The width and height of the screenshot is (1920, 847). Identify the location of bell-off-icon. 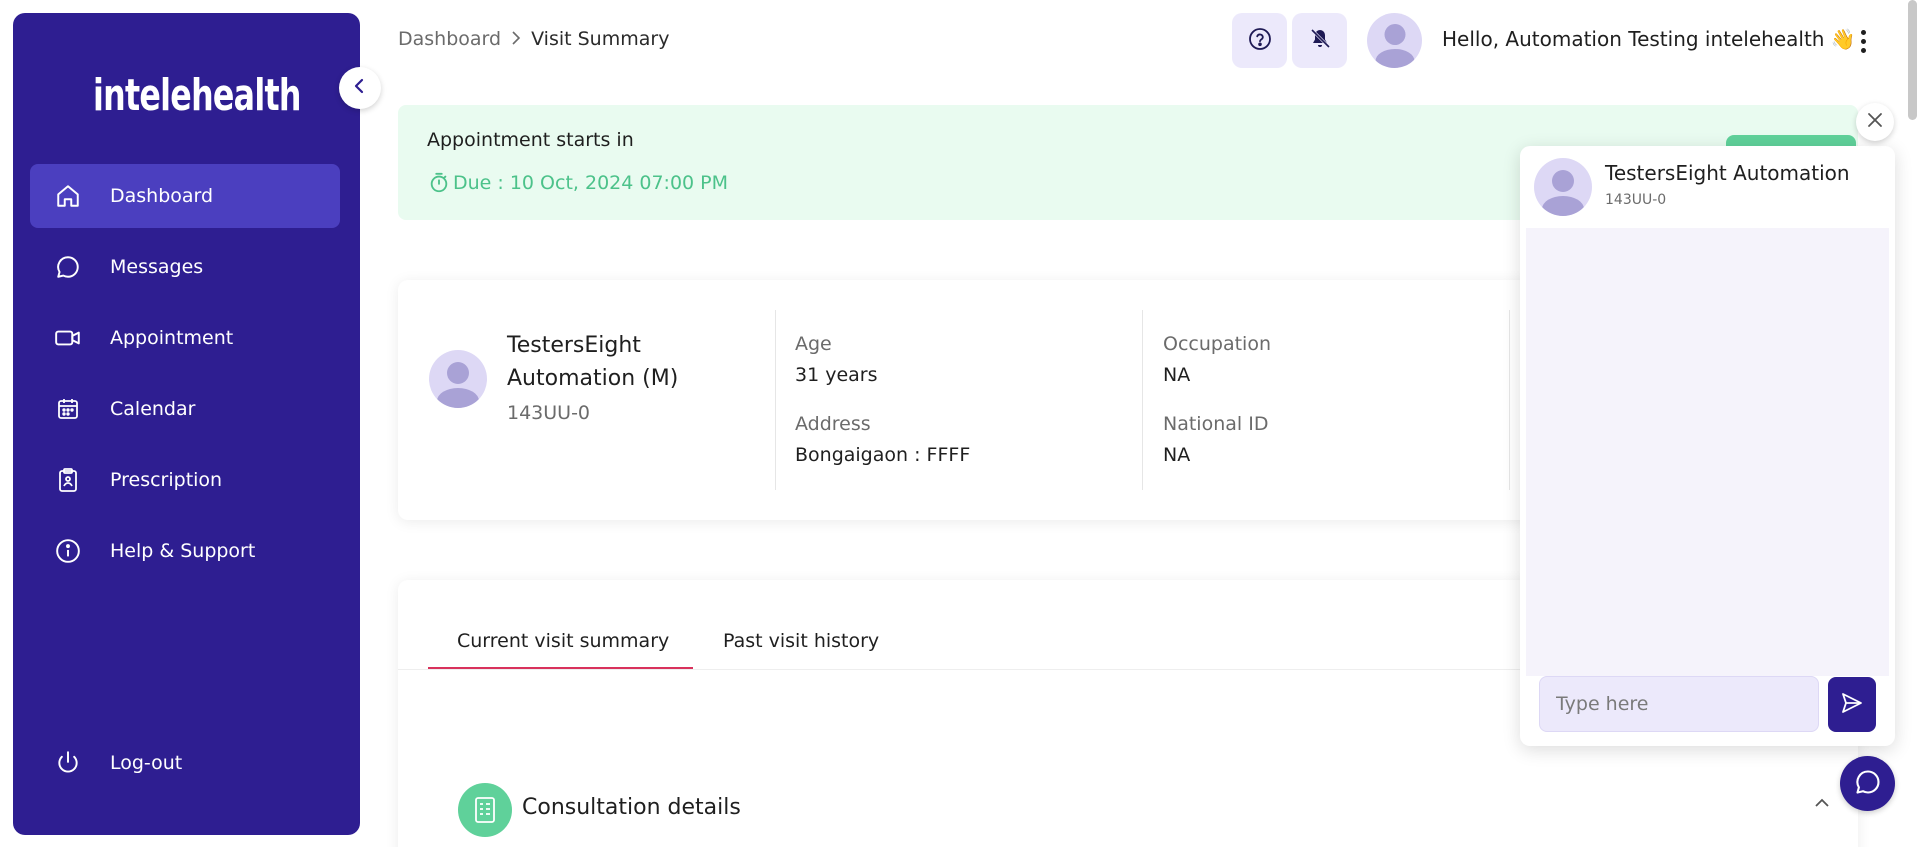
(1320, 41).